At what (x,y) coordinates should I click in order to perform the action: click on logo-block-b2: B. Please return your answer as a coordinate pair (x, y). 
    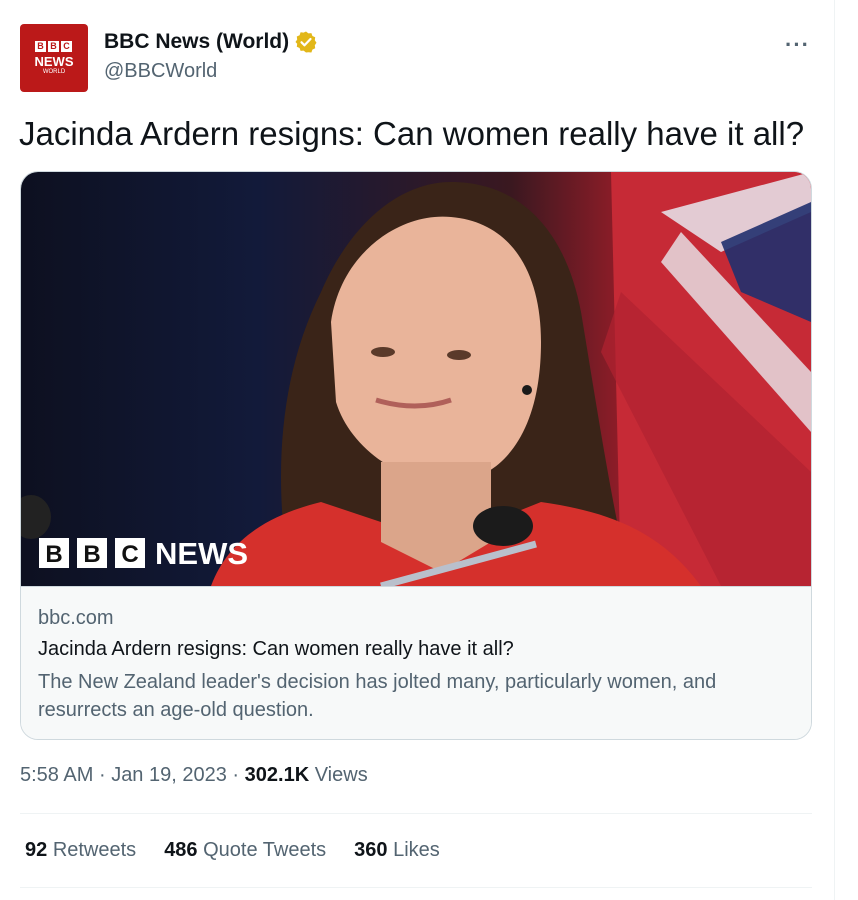
    Looking at the image, I should click on (91, 554).